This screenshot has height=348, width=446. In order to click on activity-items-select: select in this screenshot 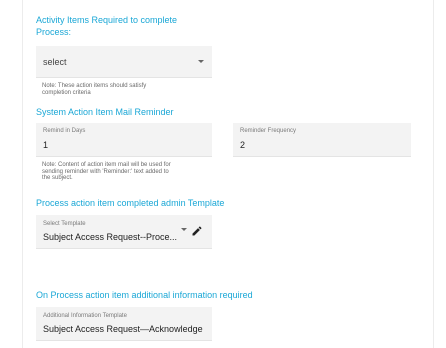, I will do `click(124, 62)`.